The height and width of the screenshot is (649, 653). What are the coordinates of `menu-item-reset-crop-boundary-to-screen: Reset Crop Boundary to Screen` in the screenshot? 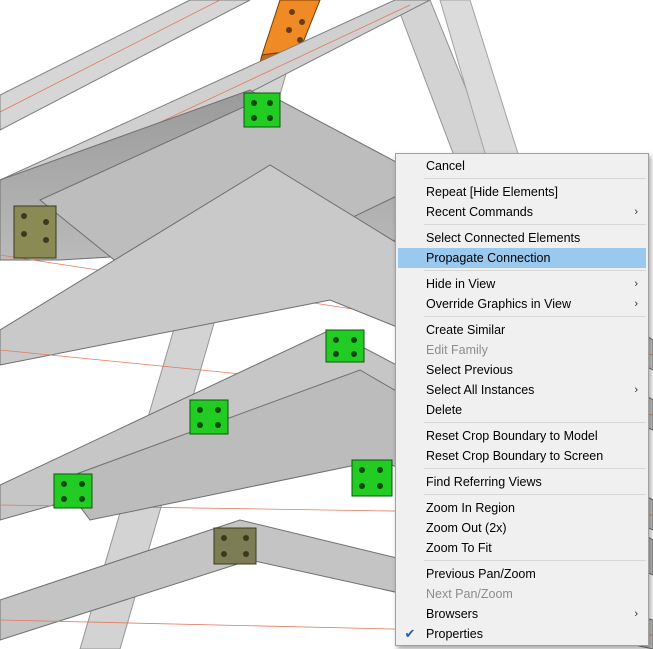 It's located at (522, 456).